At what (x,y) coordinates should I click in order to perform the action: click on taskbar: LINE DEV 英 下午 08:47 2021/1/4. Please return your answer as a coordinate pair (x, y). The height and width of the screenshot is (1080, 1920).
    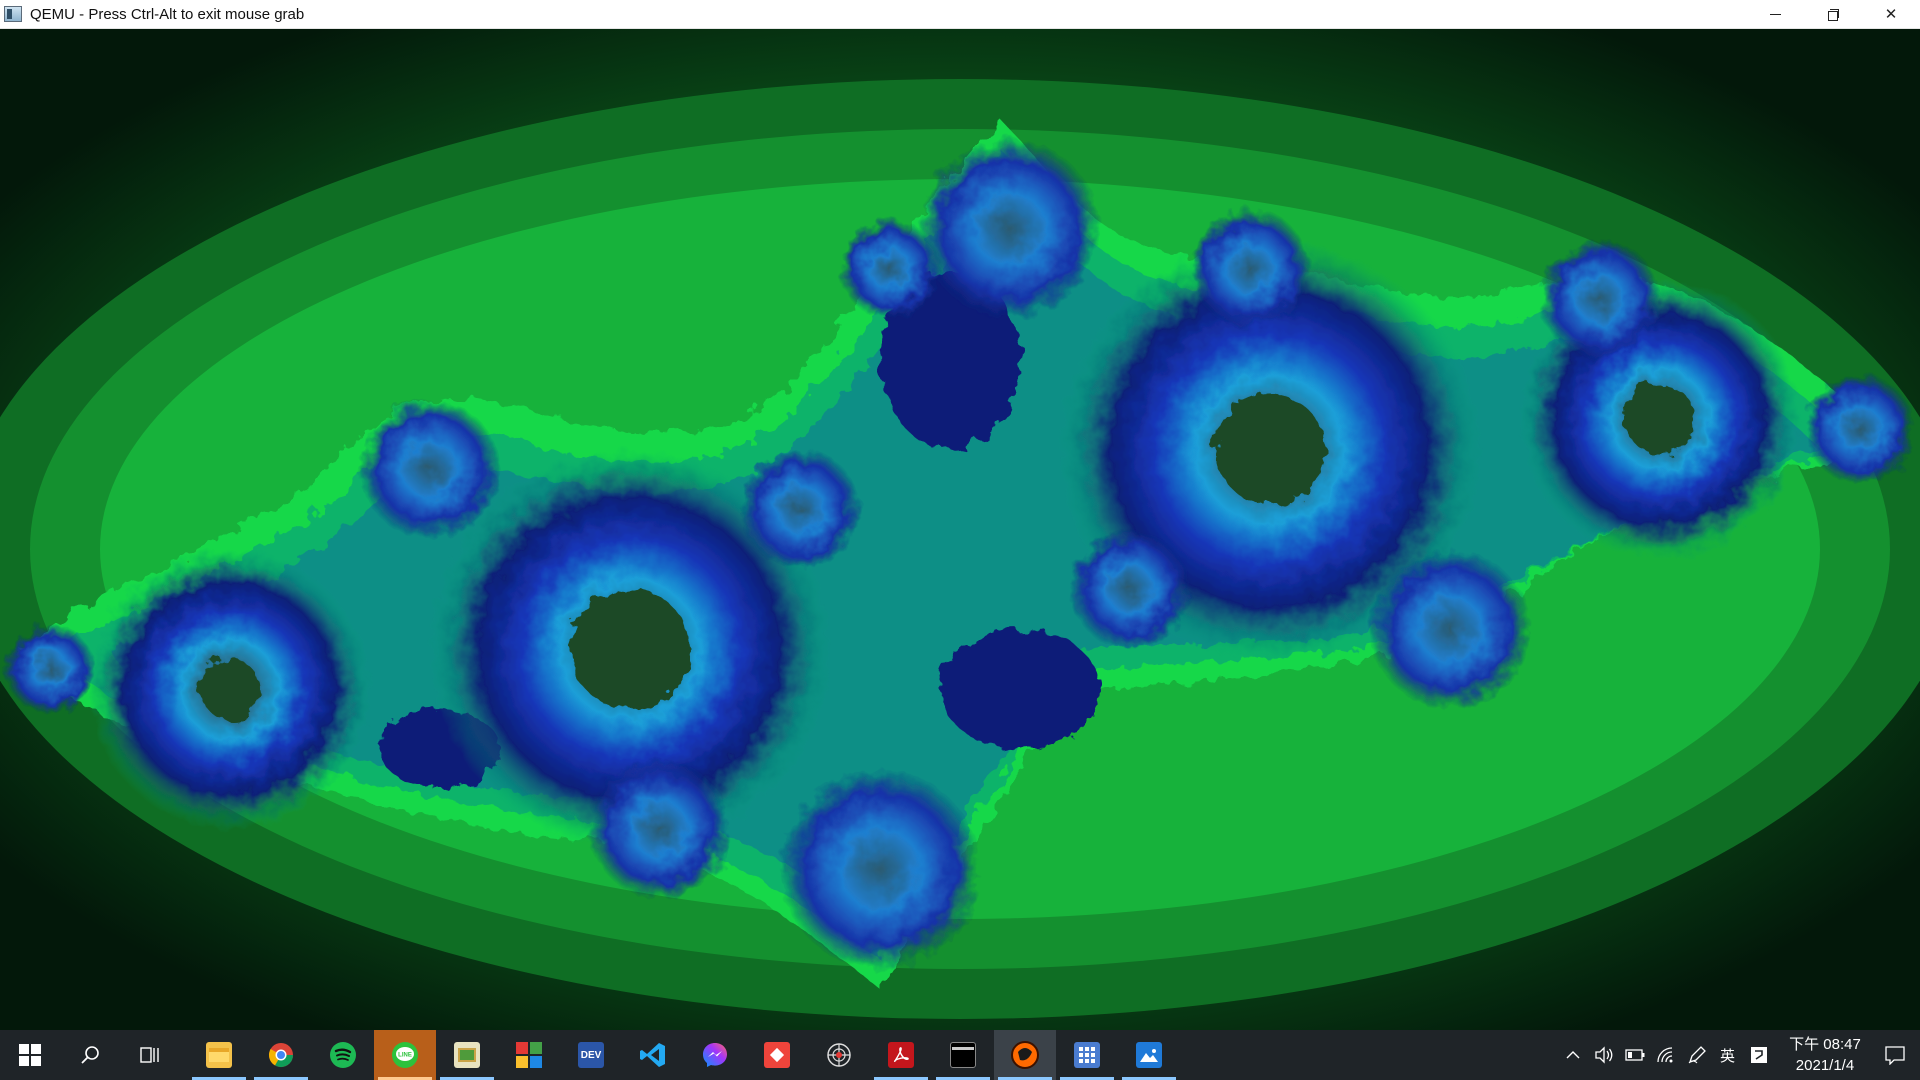
    Looking at the image, I should click on (960, 1055).